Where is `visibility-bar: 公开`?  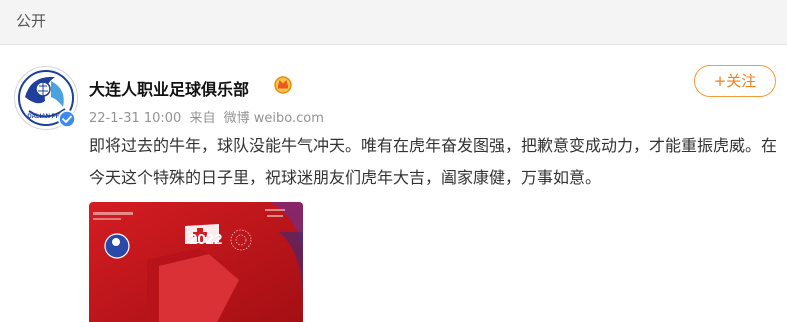
visibility-bar: 公开 is located at coordinates (393, 22).